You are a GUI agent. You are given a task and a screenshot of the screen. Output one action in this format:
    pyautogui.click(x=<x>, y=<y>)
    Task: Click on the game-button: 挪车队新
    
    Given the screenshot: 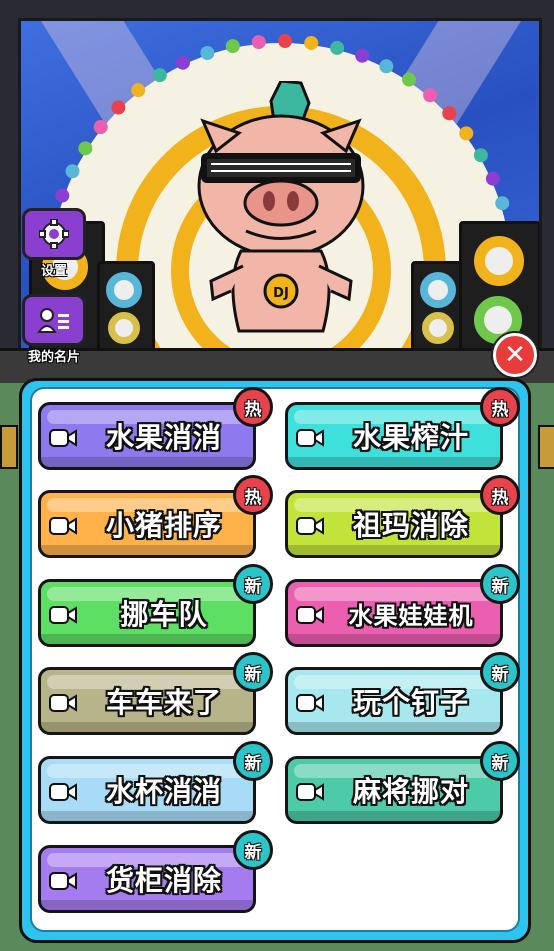 What is the action you would take?
    pyautogui.click(x=155, y=605)
    